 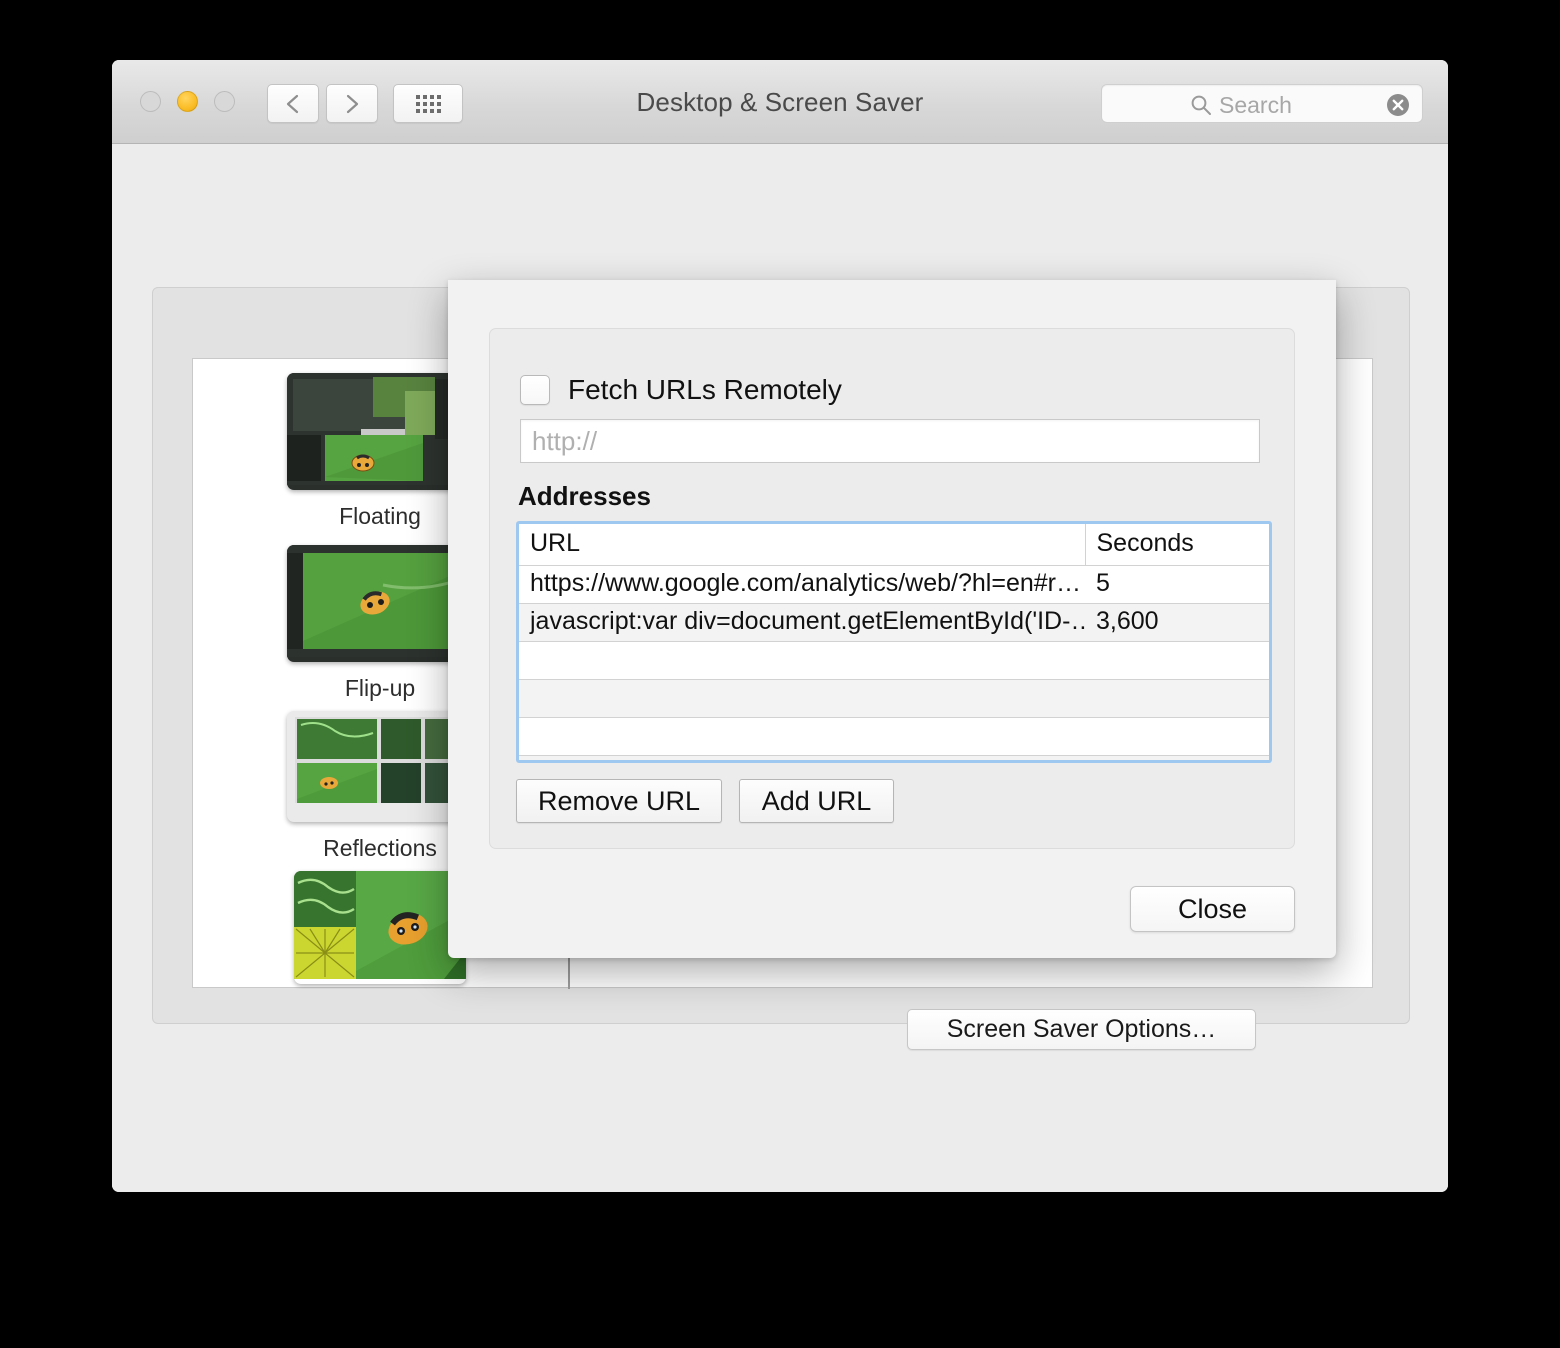 What do you see at coordinates (780, 102) in the screenshot?
I see `window-titlebar: Desktop & Screen Saver Search` at bounding box center [780, 102].